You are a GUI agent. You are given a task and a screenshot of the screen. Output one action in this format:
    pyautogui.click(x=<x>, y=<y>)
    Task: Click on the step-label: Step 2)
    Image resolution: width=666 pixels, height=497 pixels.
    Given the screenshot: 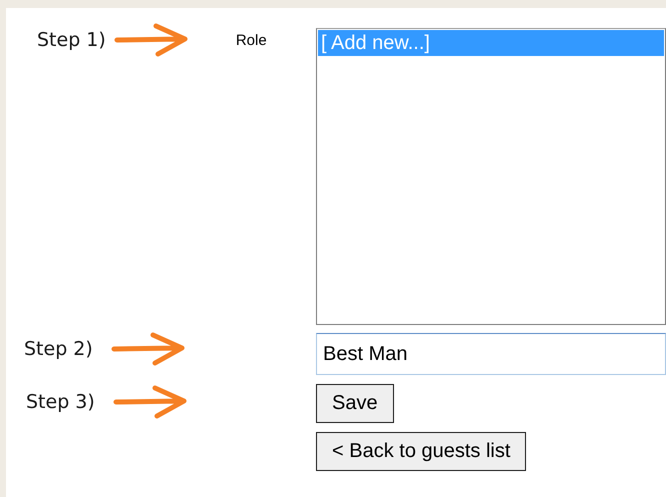 What is the action you would take?
    pyautogui.click(x=58, y=349)
    